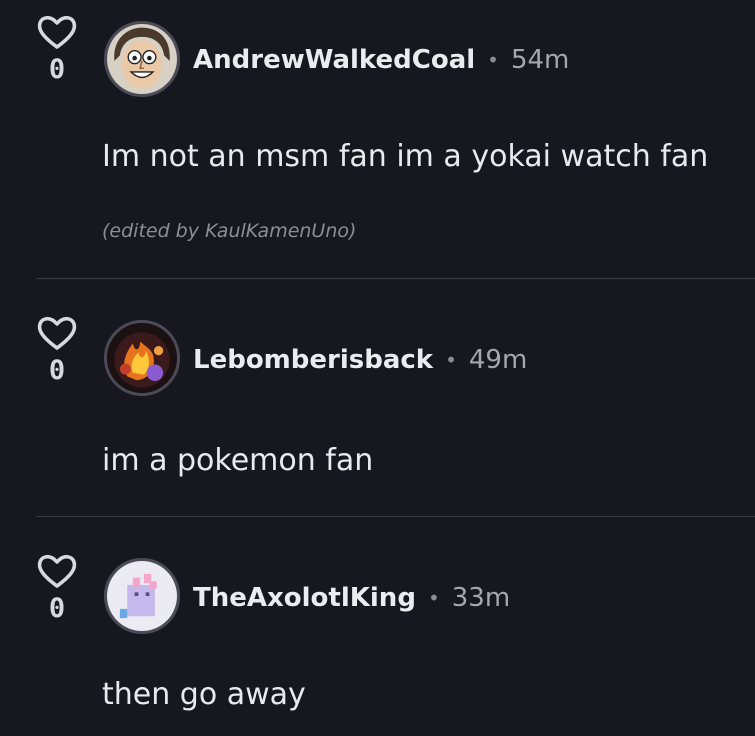 This screenshot has width=755, height=736. What do you see at coordinates (334, 60) in the screenshot?
I see `username-link: AndrewWalkedCoal` at bounding box center [334, 60].